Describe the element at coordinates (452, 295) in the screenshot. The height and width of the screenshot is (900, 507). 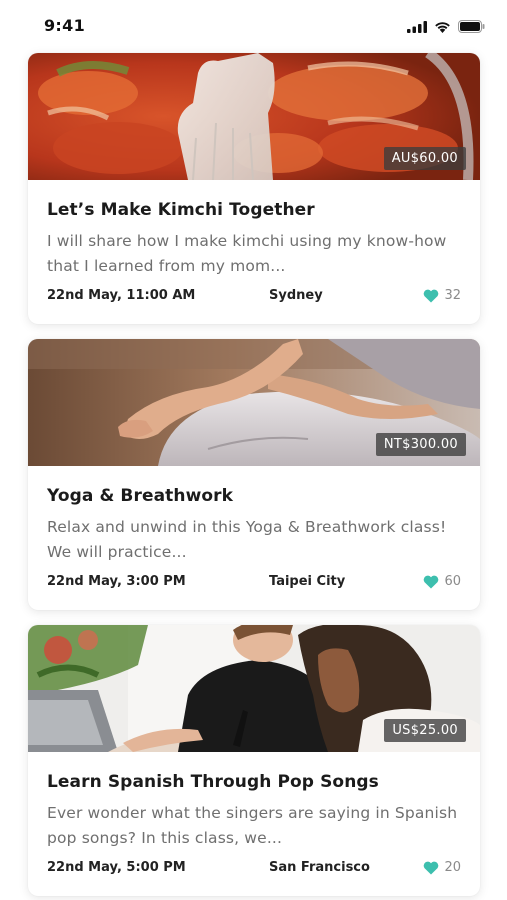
I see `like-count: 32` at that location.